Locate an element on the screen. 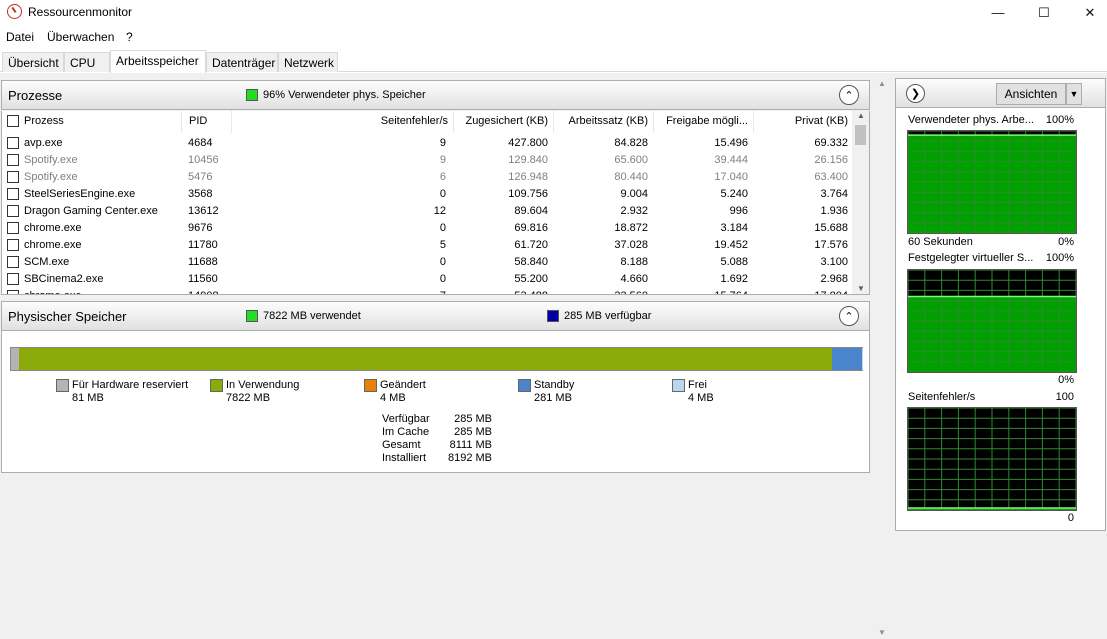  graph3-top-pct: 100 is located at coordinates (1064, 397).